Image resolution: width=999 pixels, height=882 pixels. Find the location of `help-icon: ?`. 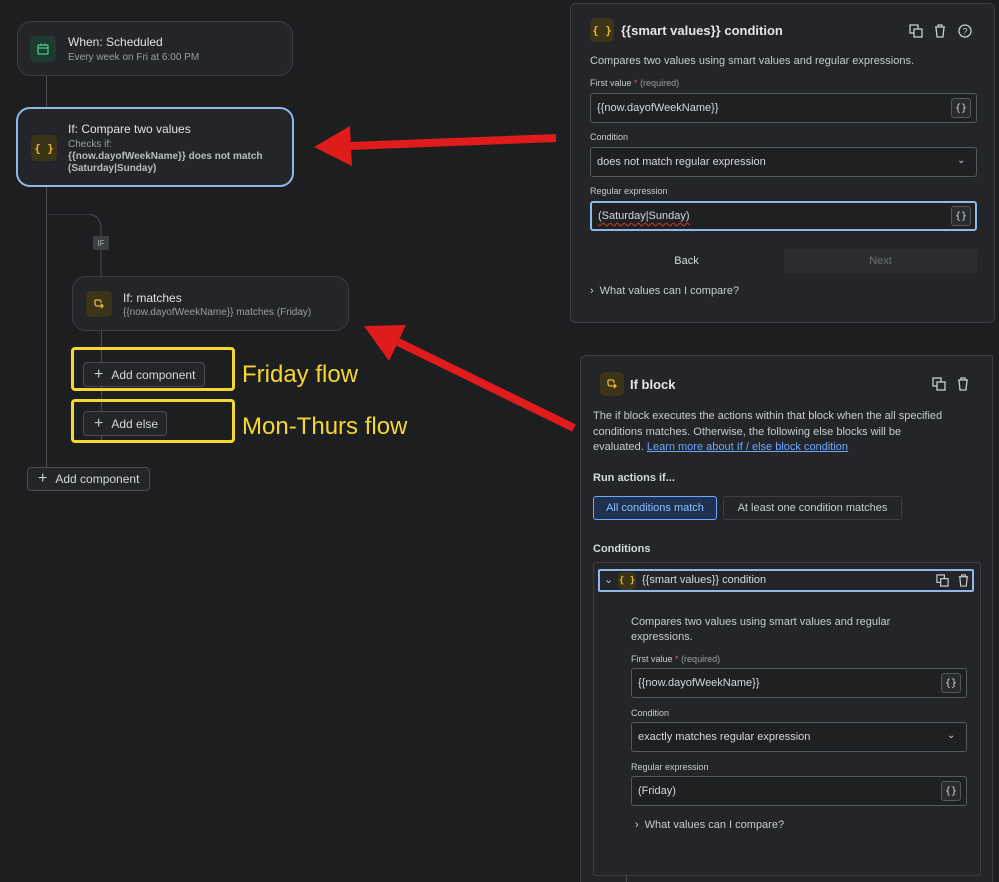

help-icon: ? is located at coordinates (965, 31).